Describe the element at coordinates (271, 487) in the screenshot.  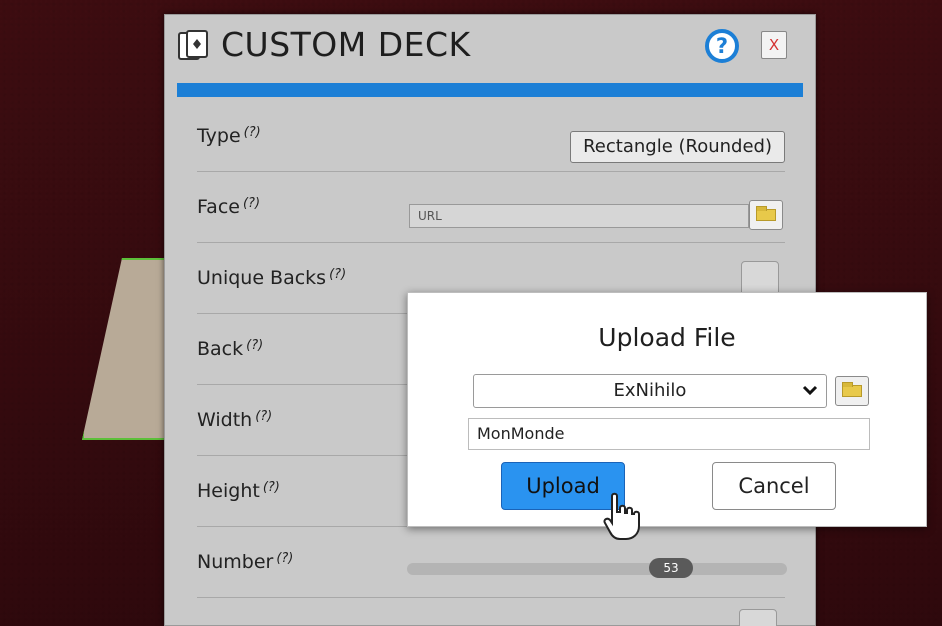
I see `height-hint: (?)` at that location.